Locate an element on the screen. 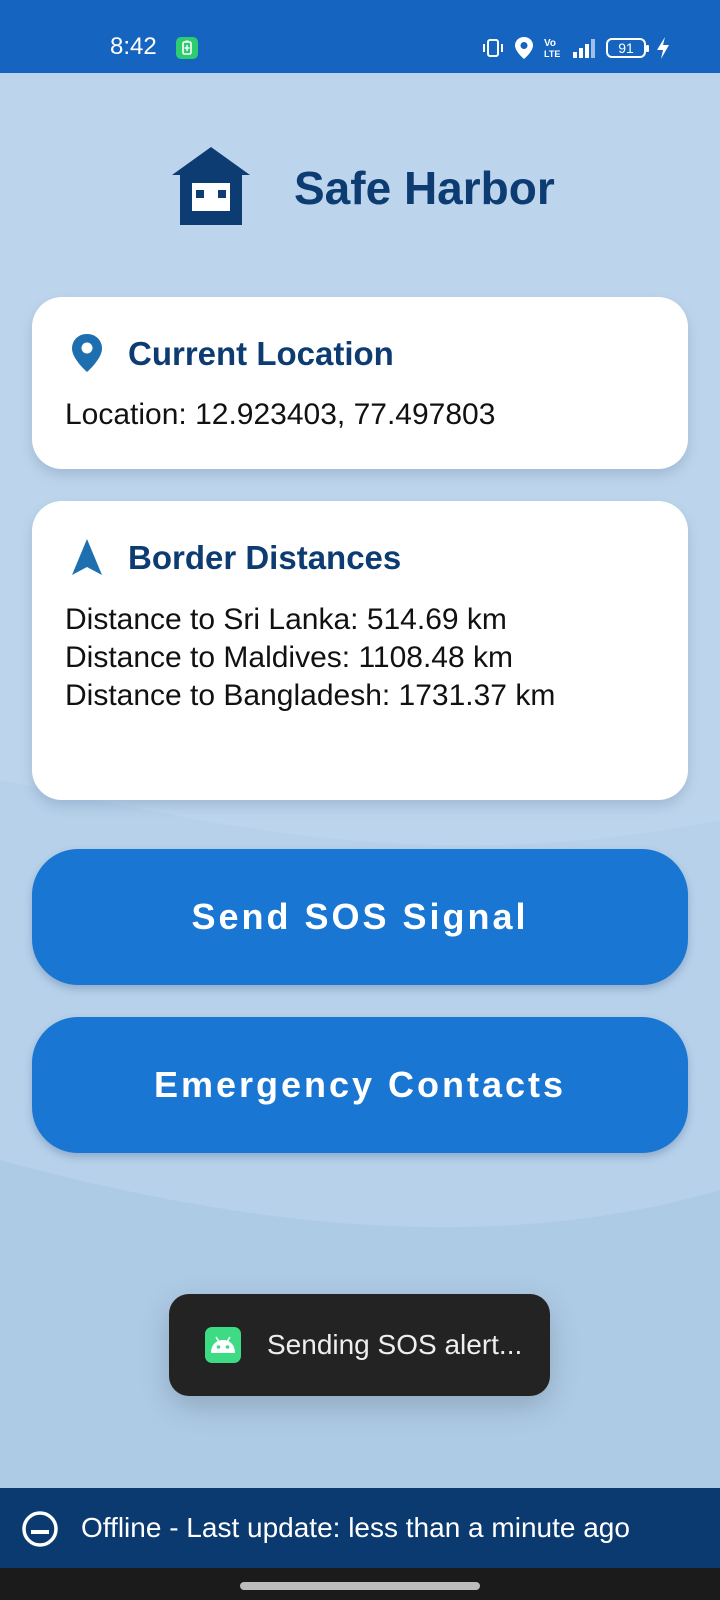 The height and width of the screenshot is (1600, 720). app-header: Safe Harbor is located at coordinates (360, 185).